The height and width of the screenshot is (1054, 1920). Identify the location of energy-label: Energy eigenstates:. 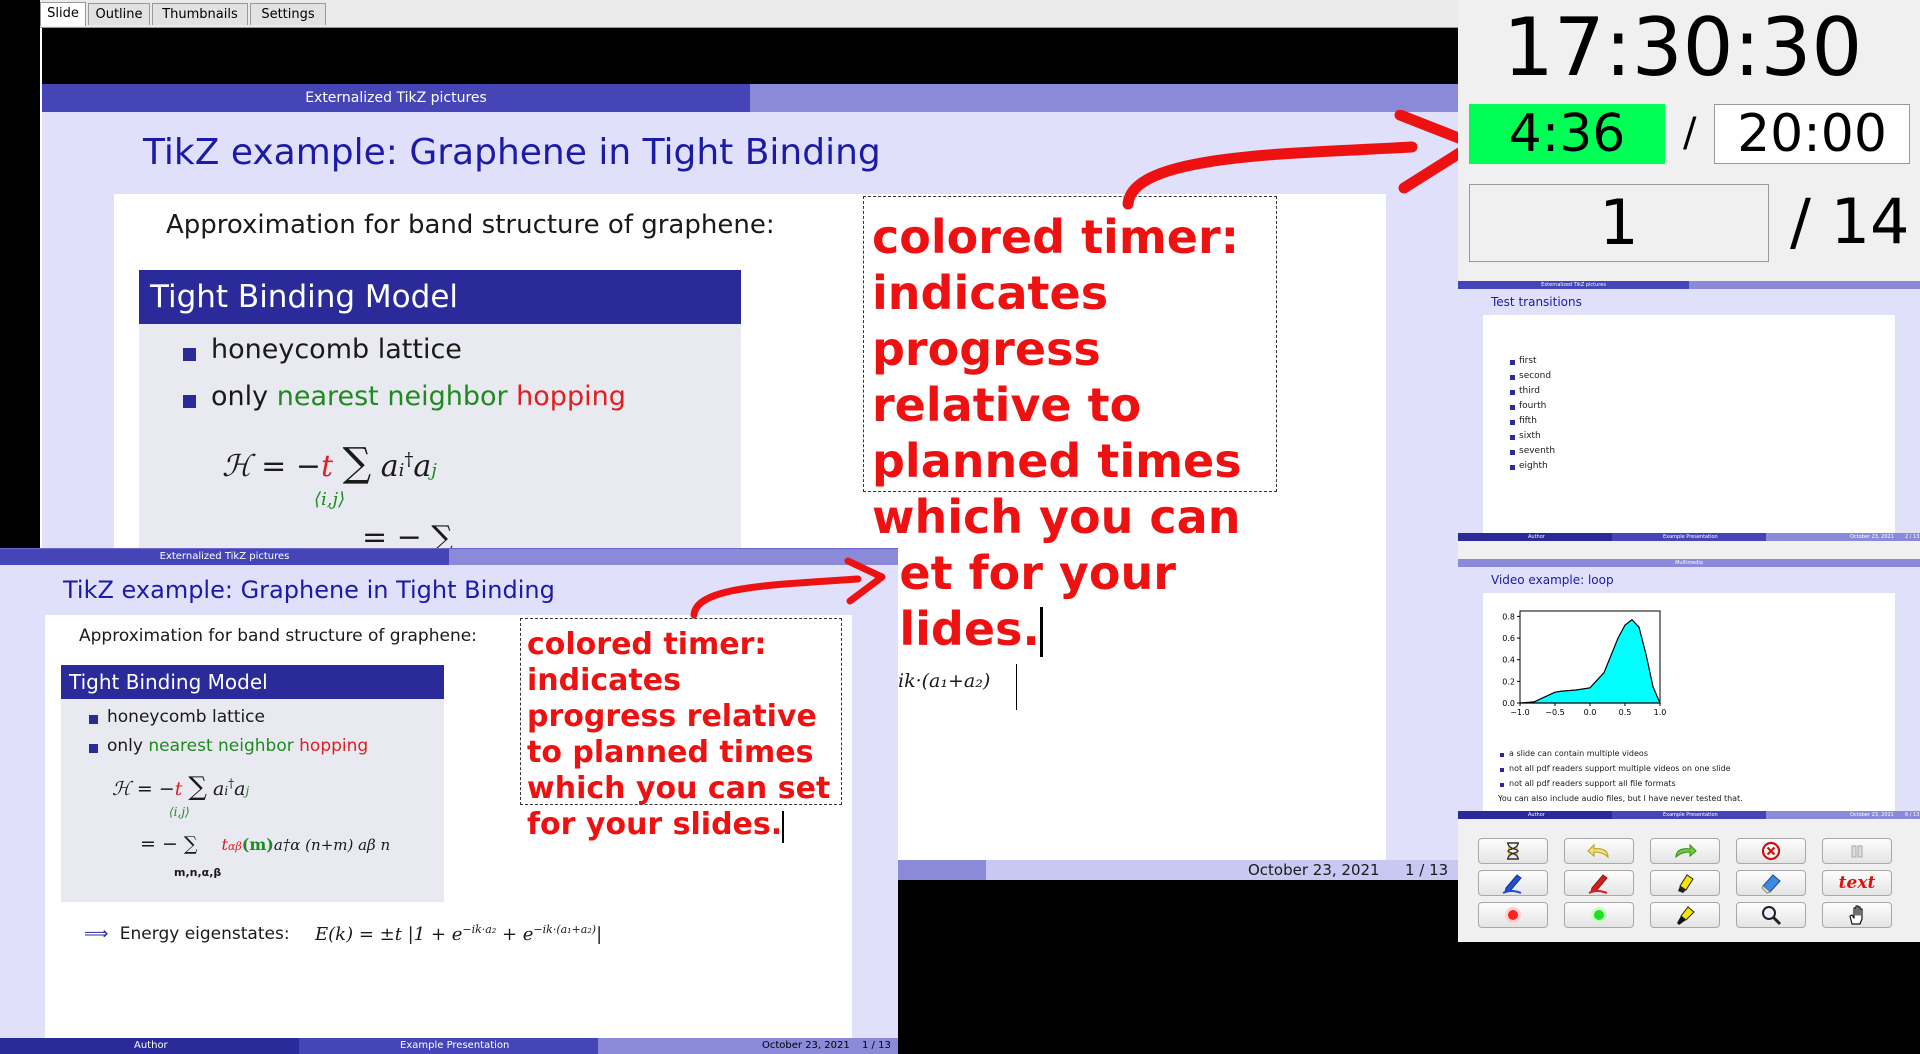
(204, 934).